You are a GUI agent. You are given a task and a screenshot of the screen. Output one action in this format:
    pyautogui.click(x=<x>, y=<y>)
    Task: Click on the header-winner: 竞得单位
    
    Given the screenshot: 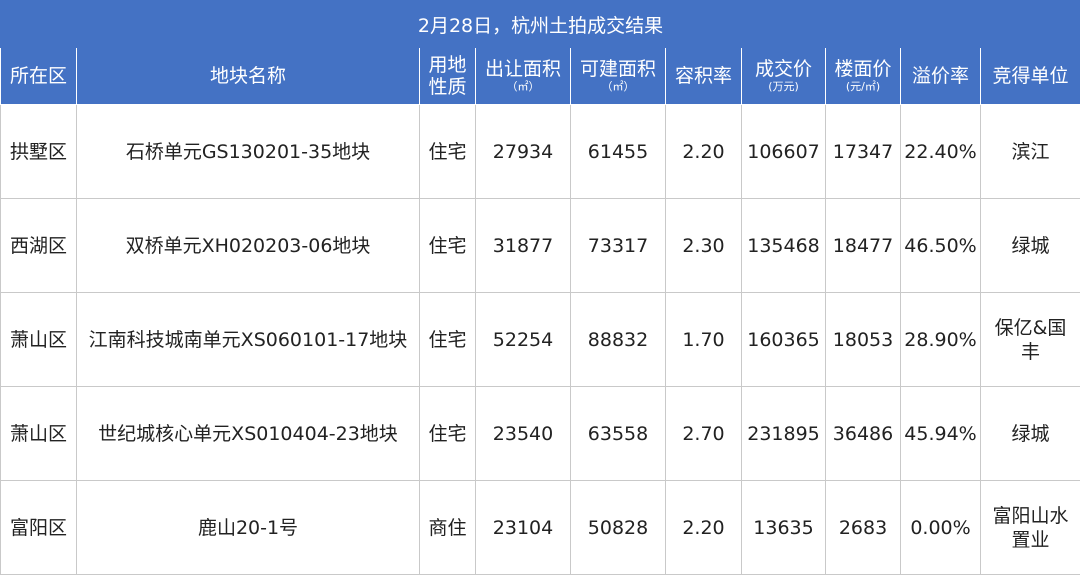 What is the action you would take?
    pyautogui.click(x=1030, y=76)
    